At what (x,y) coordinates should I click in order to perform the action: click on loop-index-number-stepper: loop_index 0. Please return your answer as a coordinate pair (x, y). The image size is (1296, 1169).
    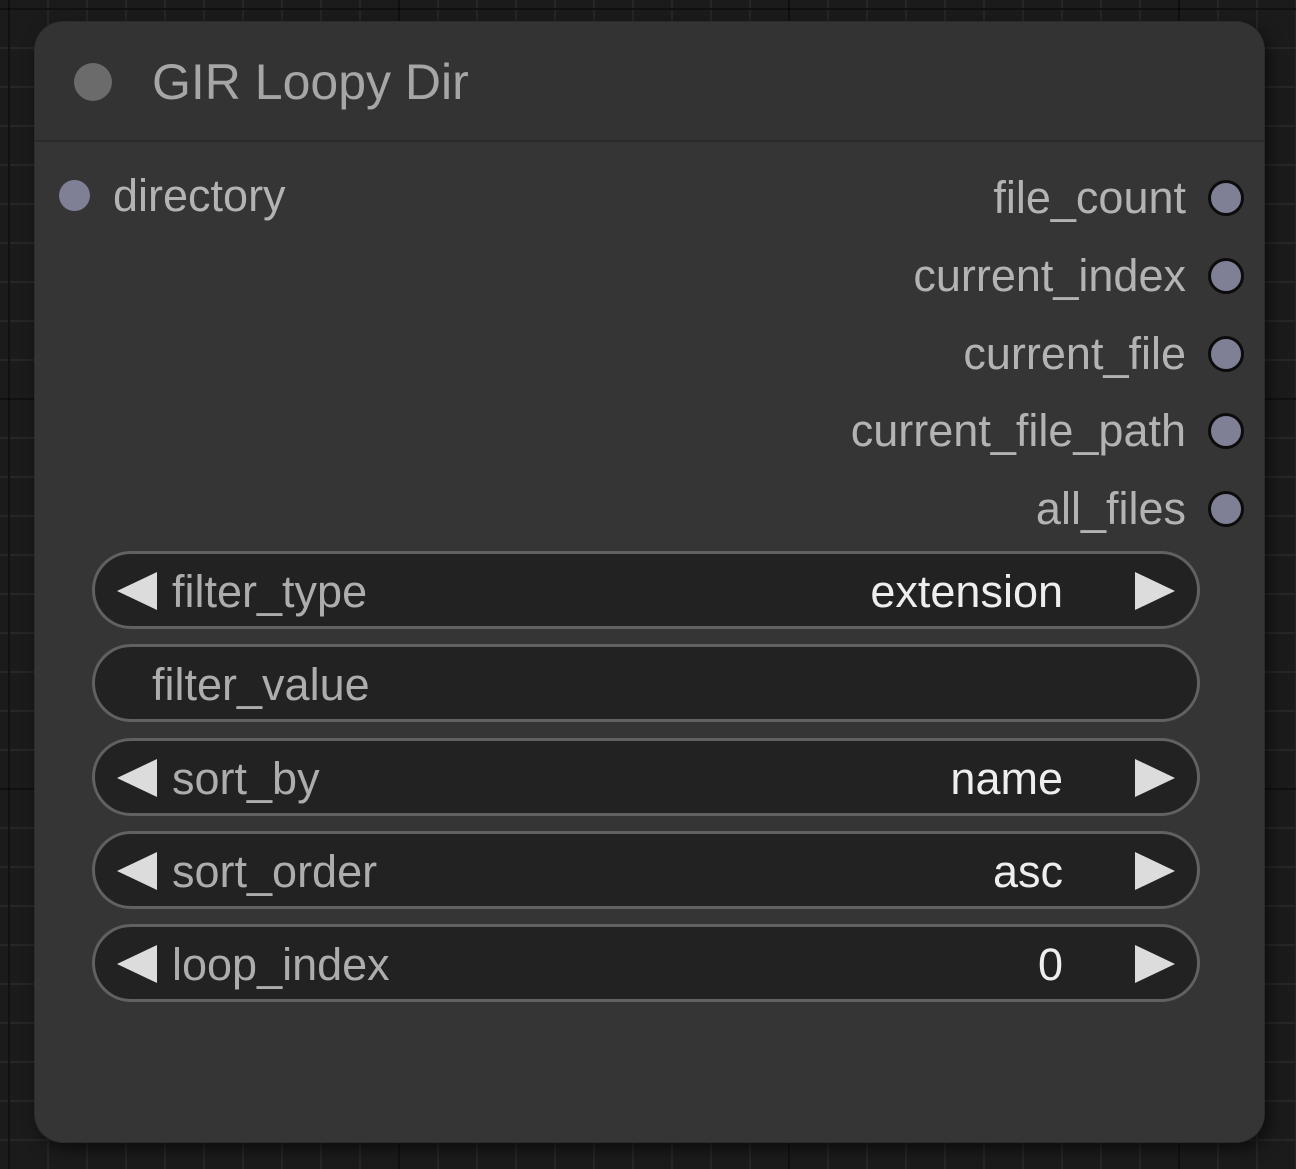
    Looking at the image, I should click on (646, 963).